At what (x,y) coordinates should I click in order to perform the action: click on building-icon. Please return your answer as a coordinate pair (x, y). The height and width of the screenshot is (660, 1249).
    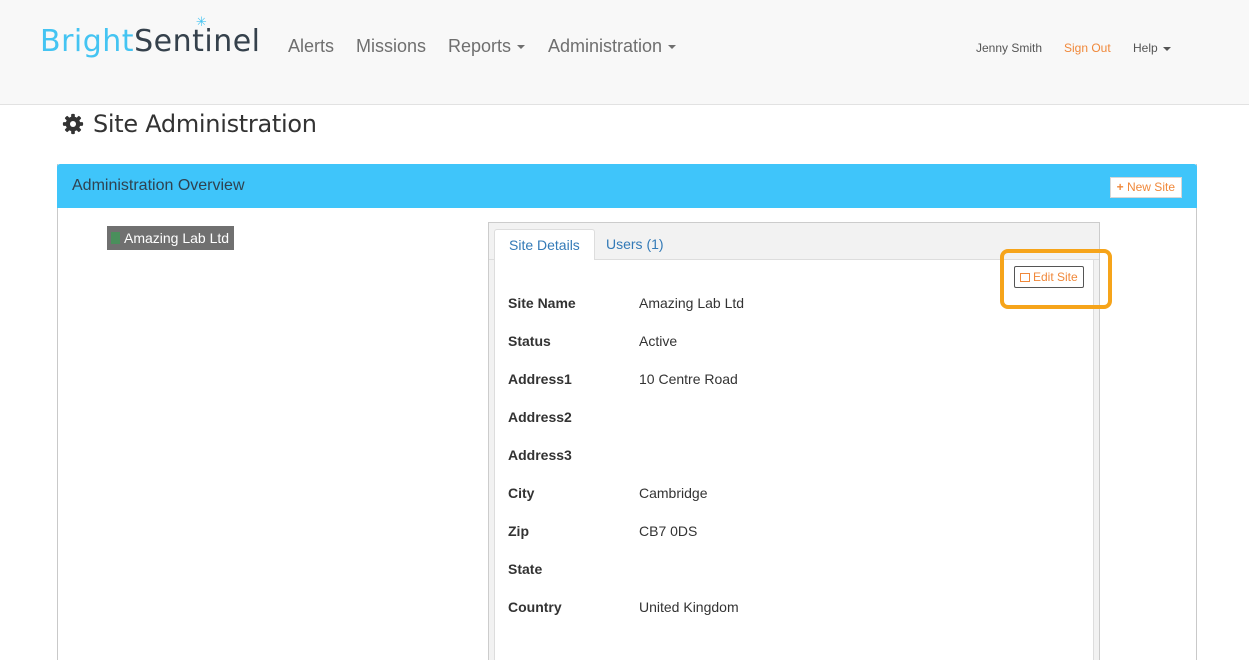
    Looking at the image, I should click on (115, 238).